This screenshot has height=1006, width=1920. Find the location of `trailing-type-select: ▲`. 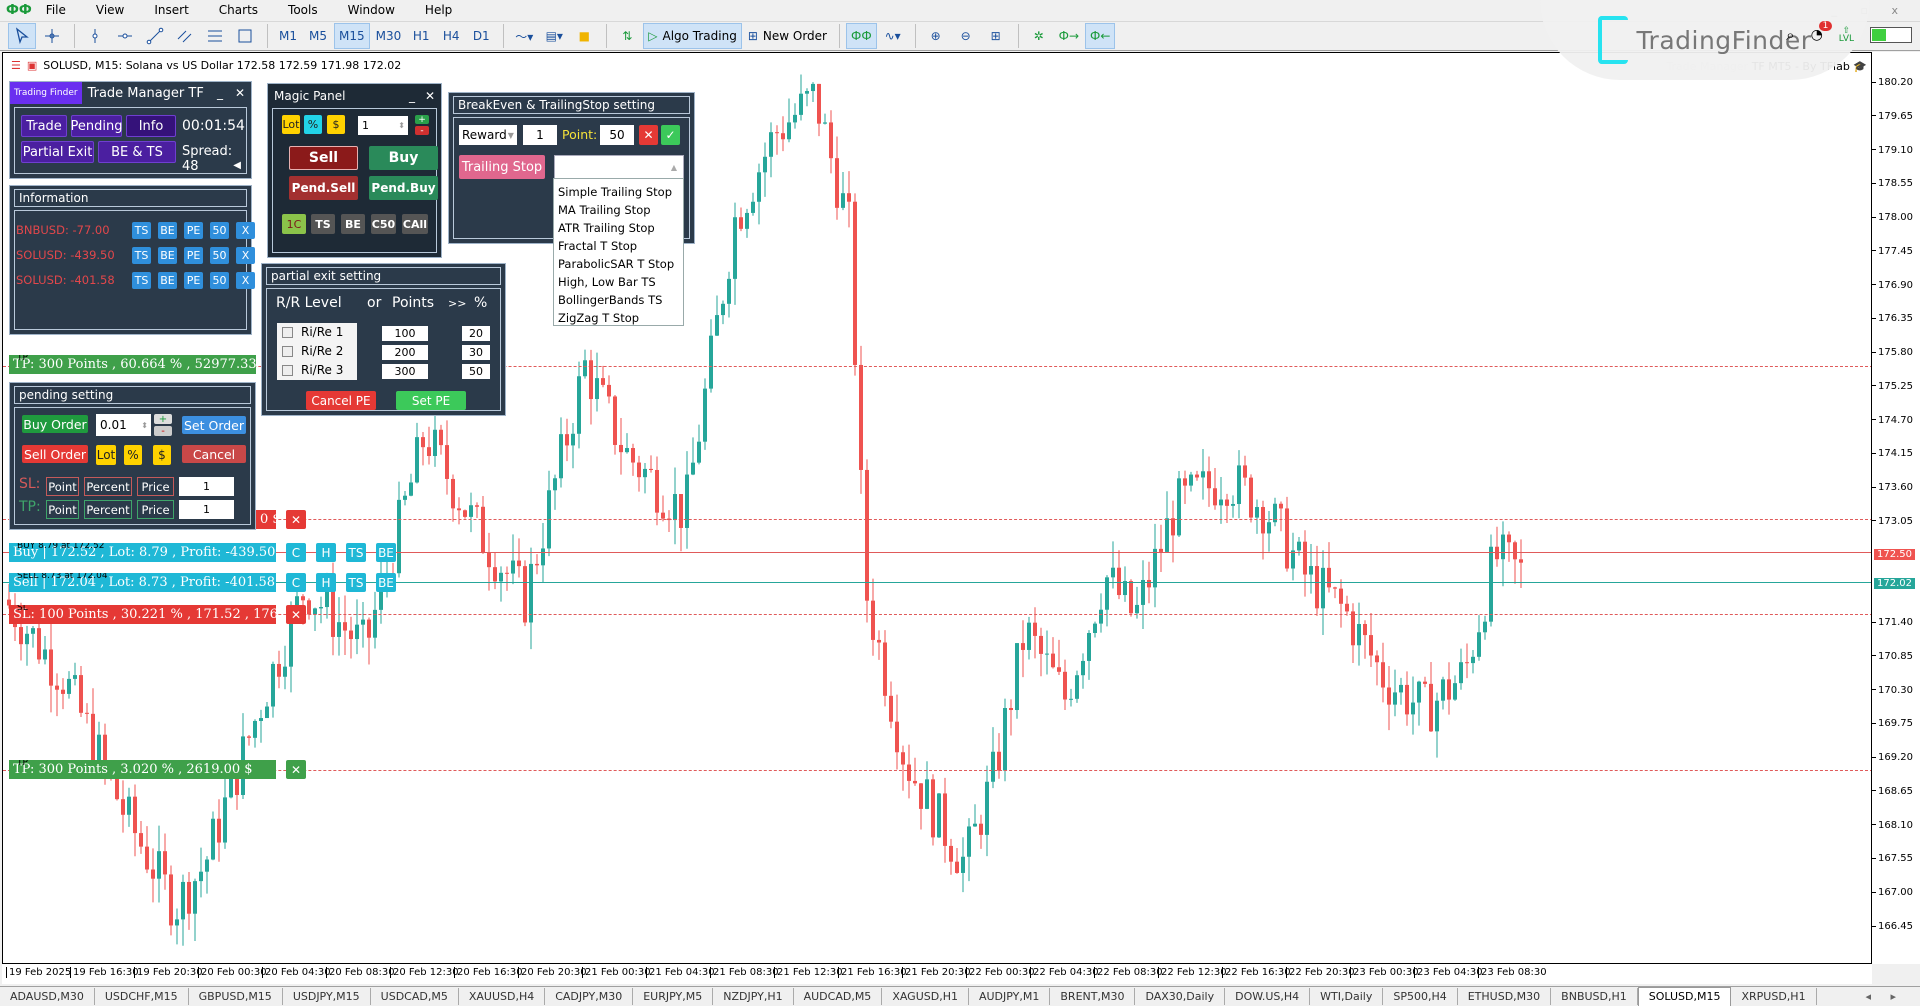

trailing-type-select: ▲ is located at coordinates (619, 167).